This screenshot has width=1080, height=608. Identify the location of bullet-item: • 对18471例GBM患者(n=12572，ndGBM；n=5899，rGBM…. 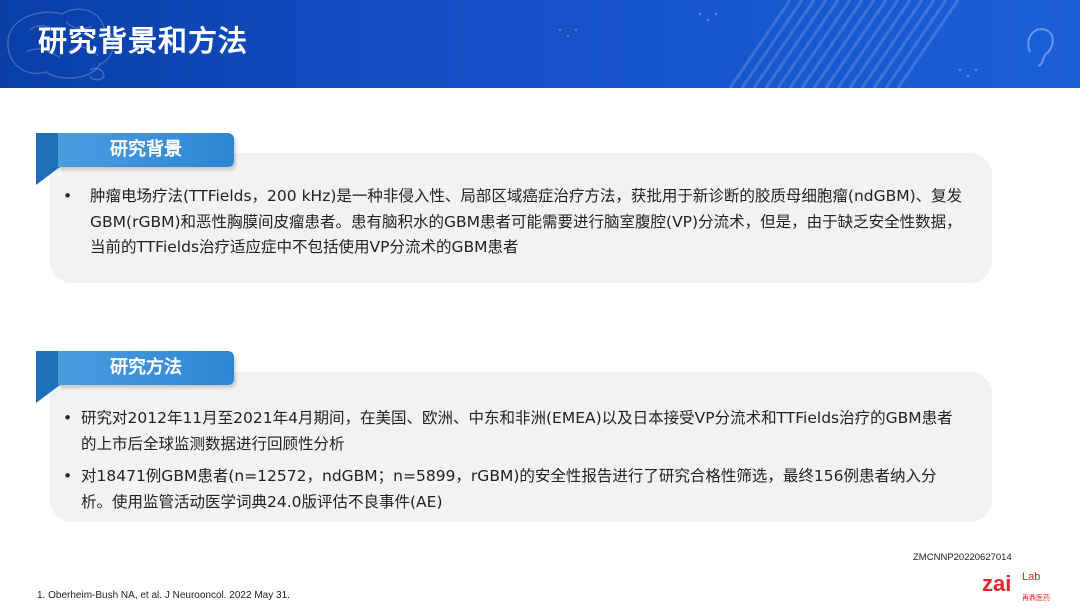
(513, 489).